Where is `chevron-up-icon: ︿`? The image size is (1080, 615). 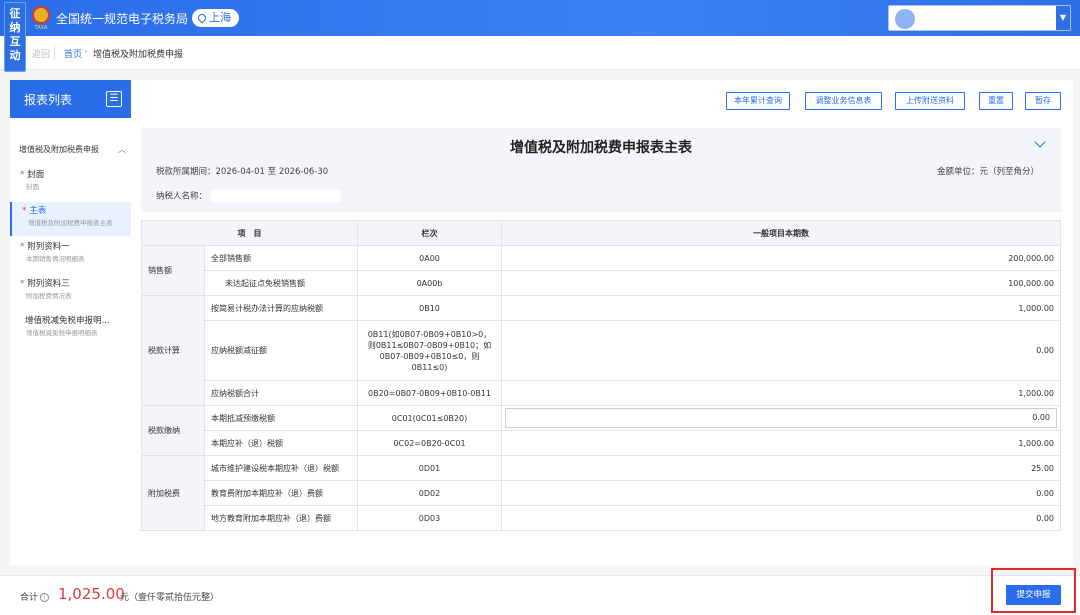 chevron-up-icon: ︿ is located at coordinates (122, 149).